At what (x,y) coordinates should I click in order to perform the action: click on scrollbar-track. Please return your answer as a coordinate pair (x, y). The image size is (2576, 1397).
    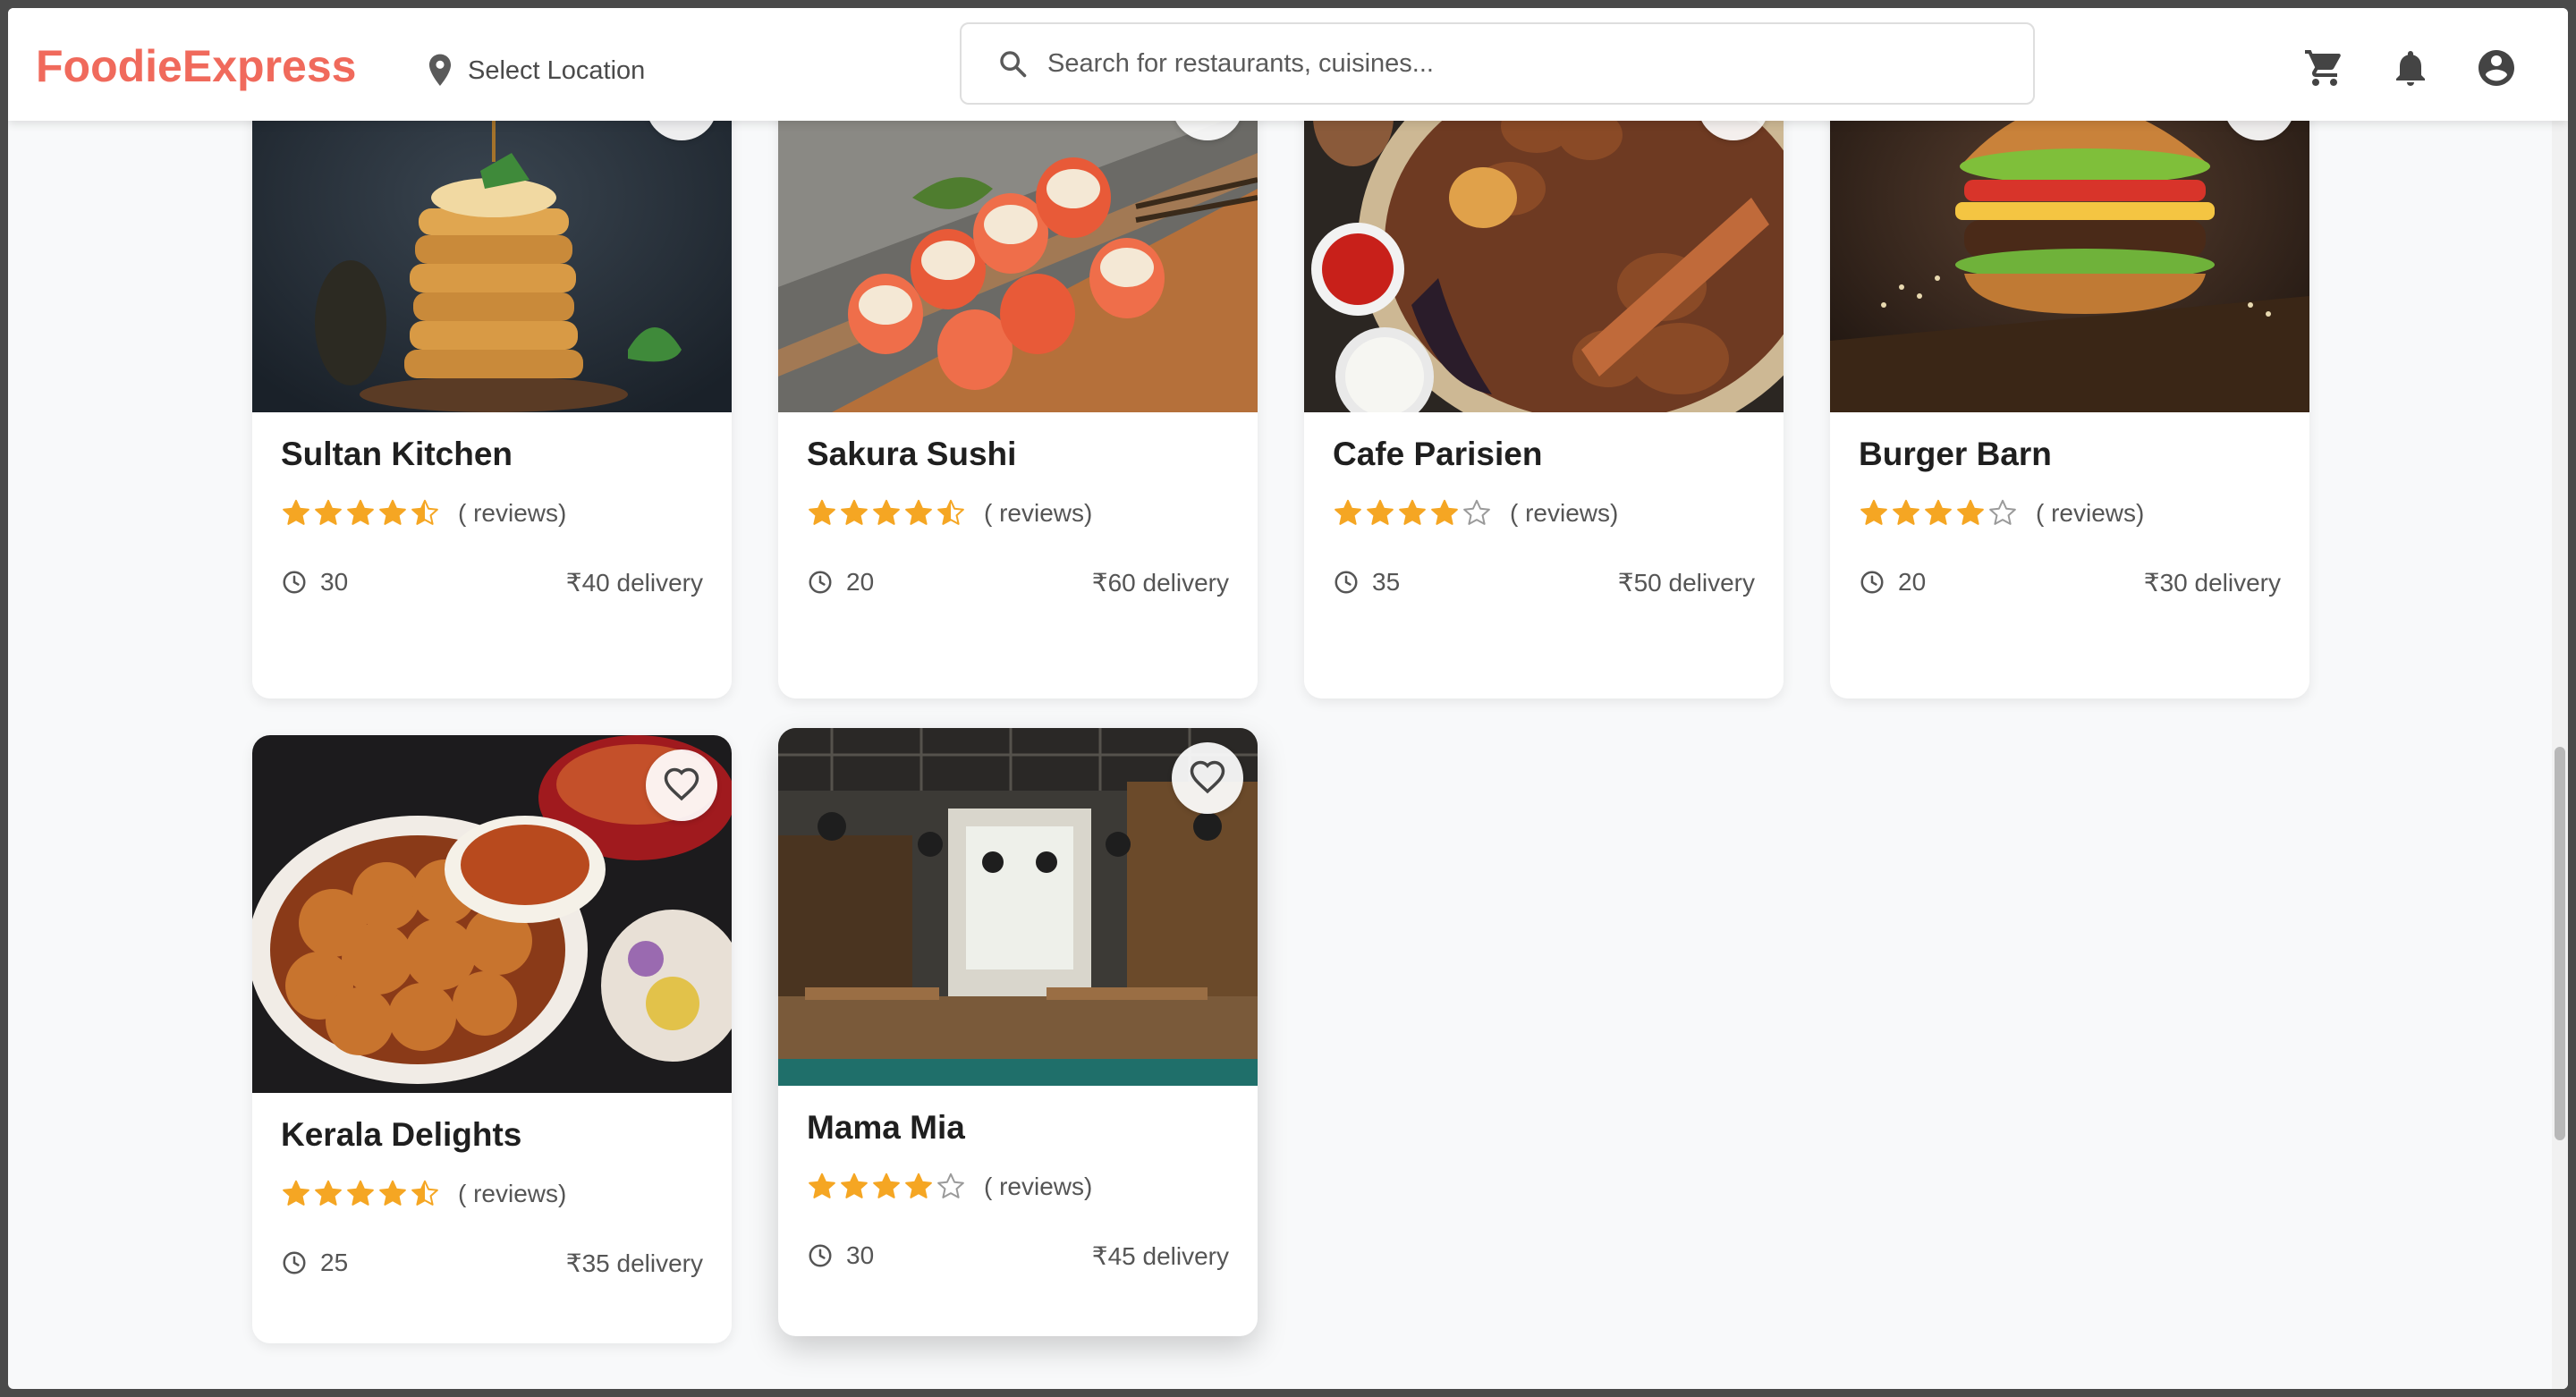
    Looking at the image, I should click on (2560, 755).